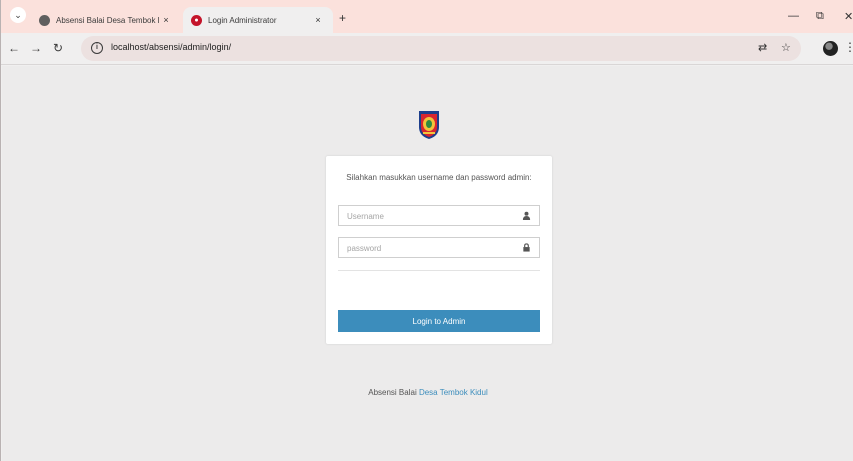  Describe the element at coordinates (830, 48) in the screenshot. I see `profile-icon` at that location.